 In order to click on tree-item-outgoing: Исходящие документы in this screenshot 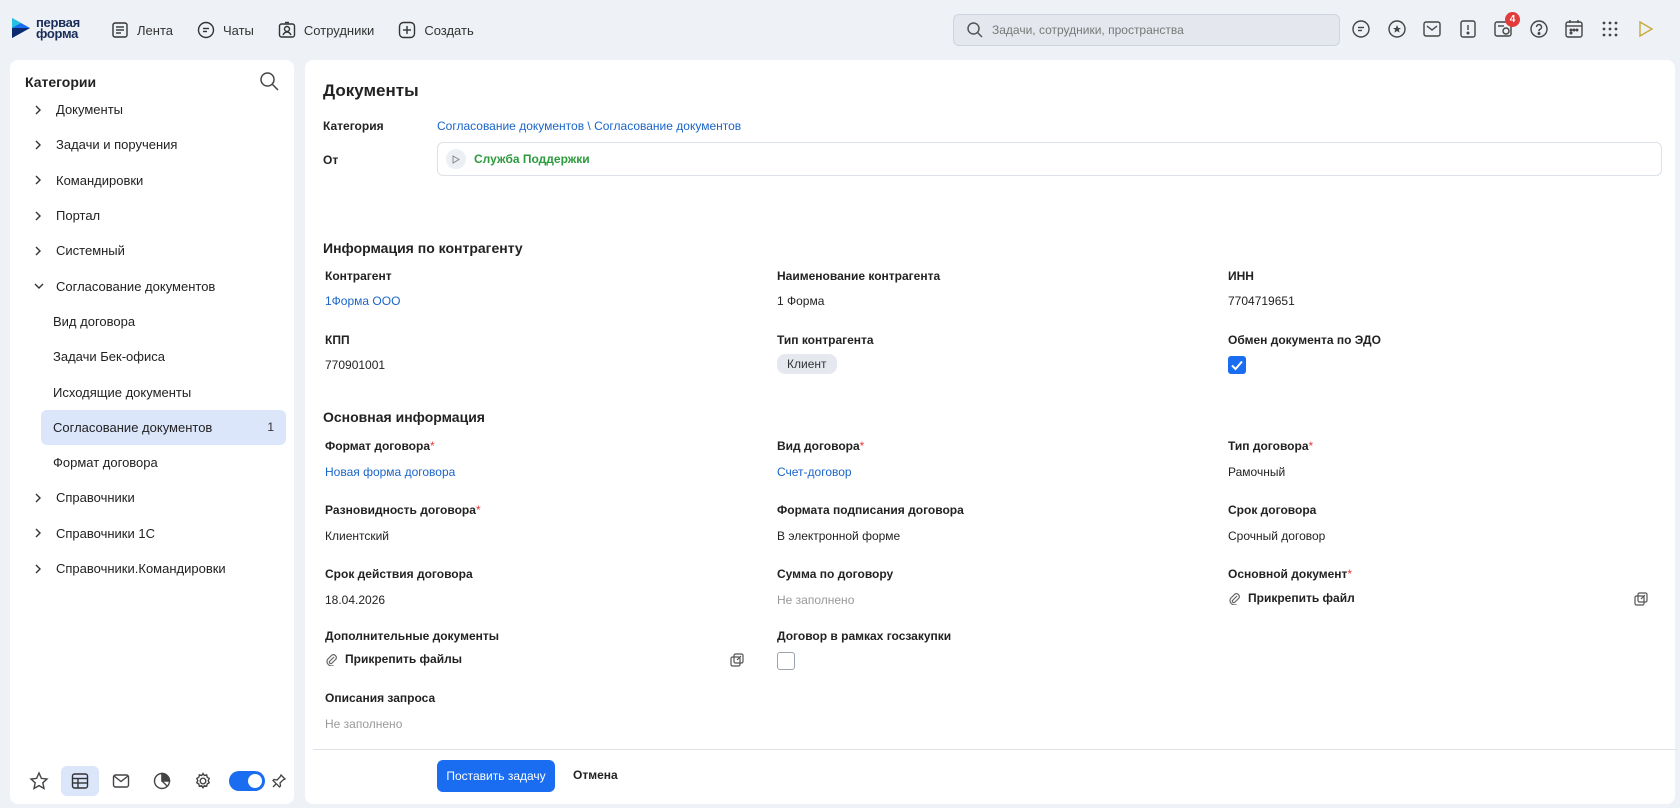, I will do `click(152, 391)`.